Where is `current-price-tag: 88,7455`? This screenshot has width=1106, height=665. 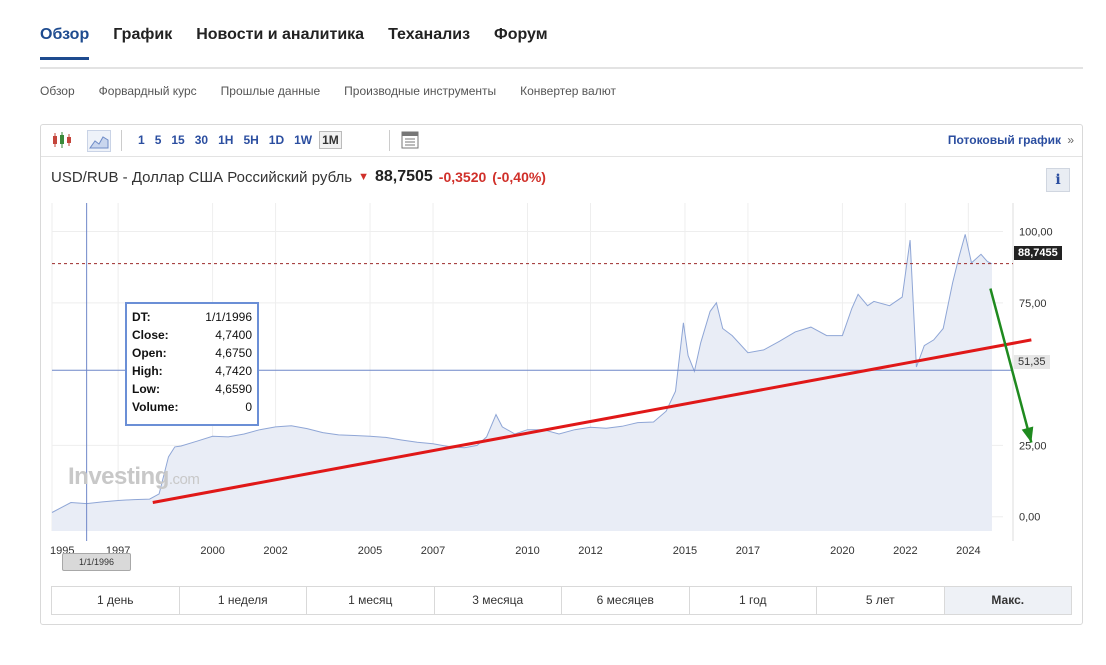
current-price-tag: 88,7455 is located at coordinates (1038, 253).